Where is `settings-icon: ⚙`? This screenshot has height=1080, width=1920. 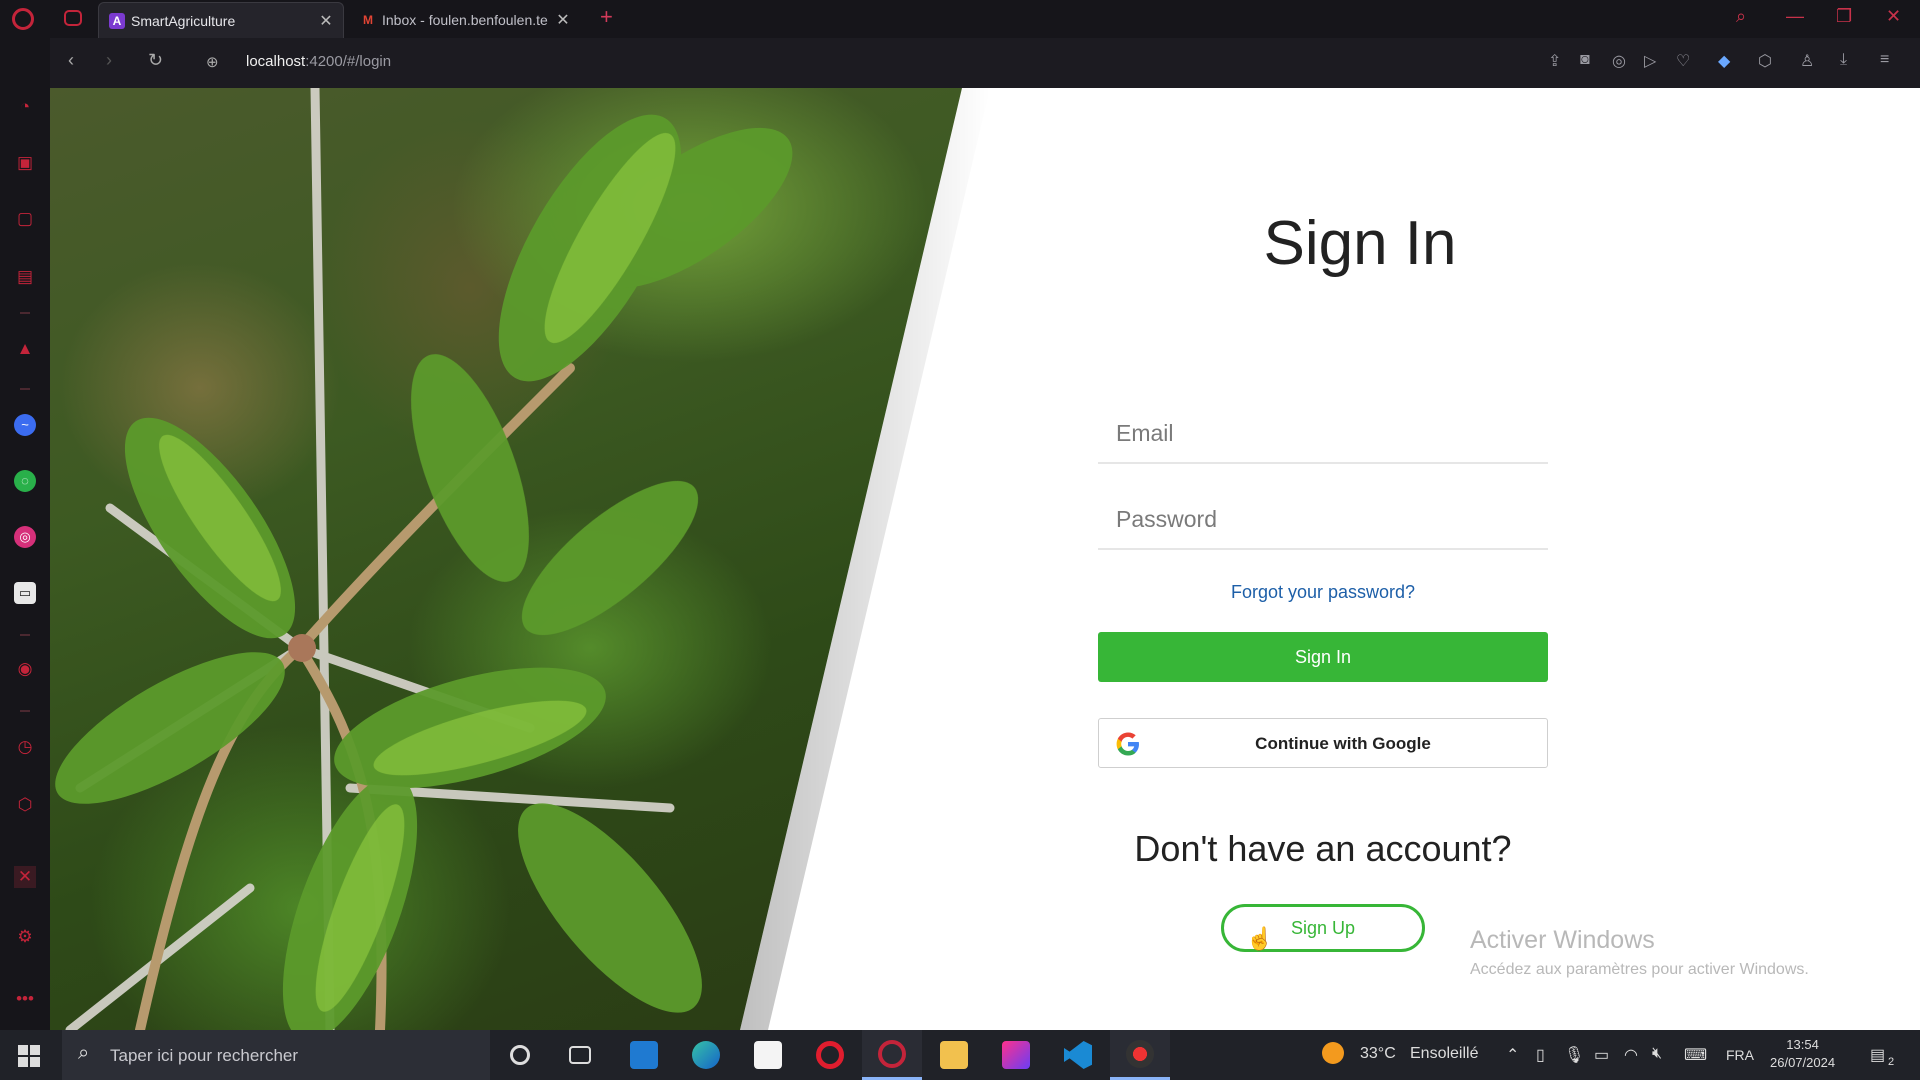 settings-icon: ⚙ is located at coordinates (25, 937).